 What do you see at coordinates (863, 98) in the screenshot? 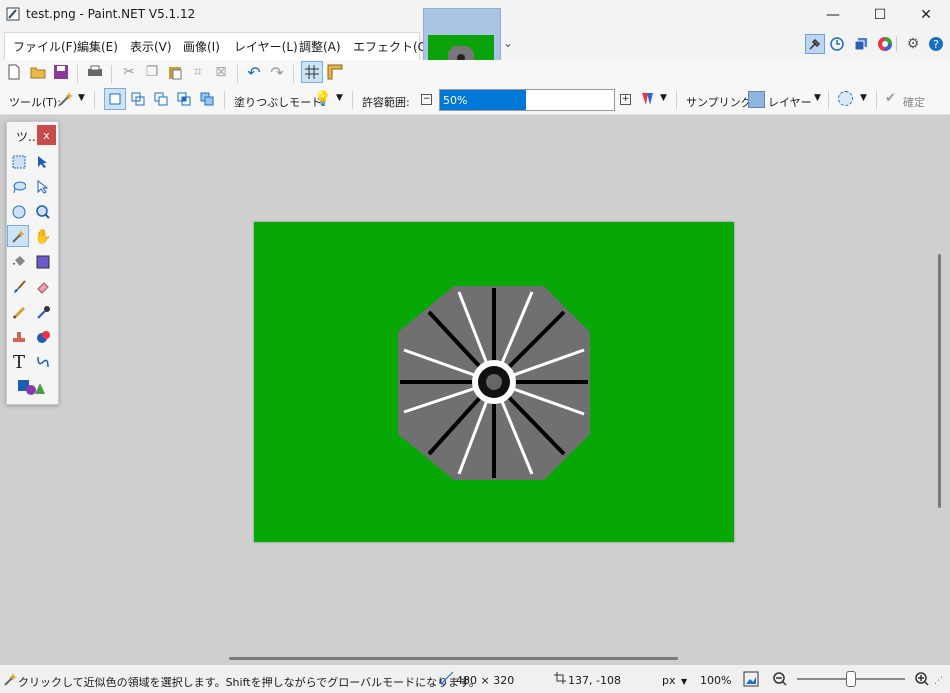
I see `antialiasing-dropdown-arrow-icon: ▼` at bounding box center [863, 98].